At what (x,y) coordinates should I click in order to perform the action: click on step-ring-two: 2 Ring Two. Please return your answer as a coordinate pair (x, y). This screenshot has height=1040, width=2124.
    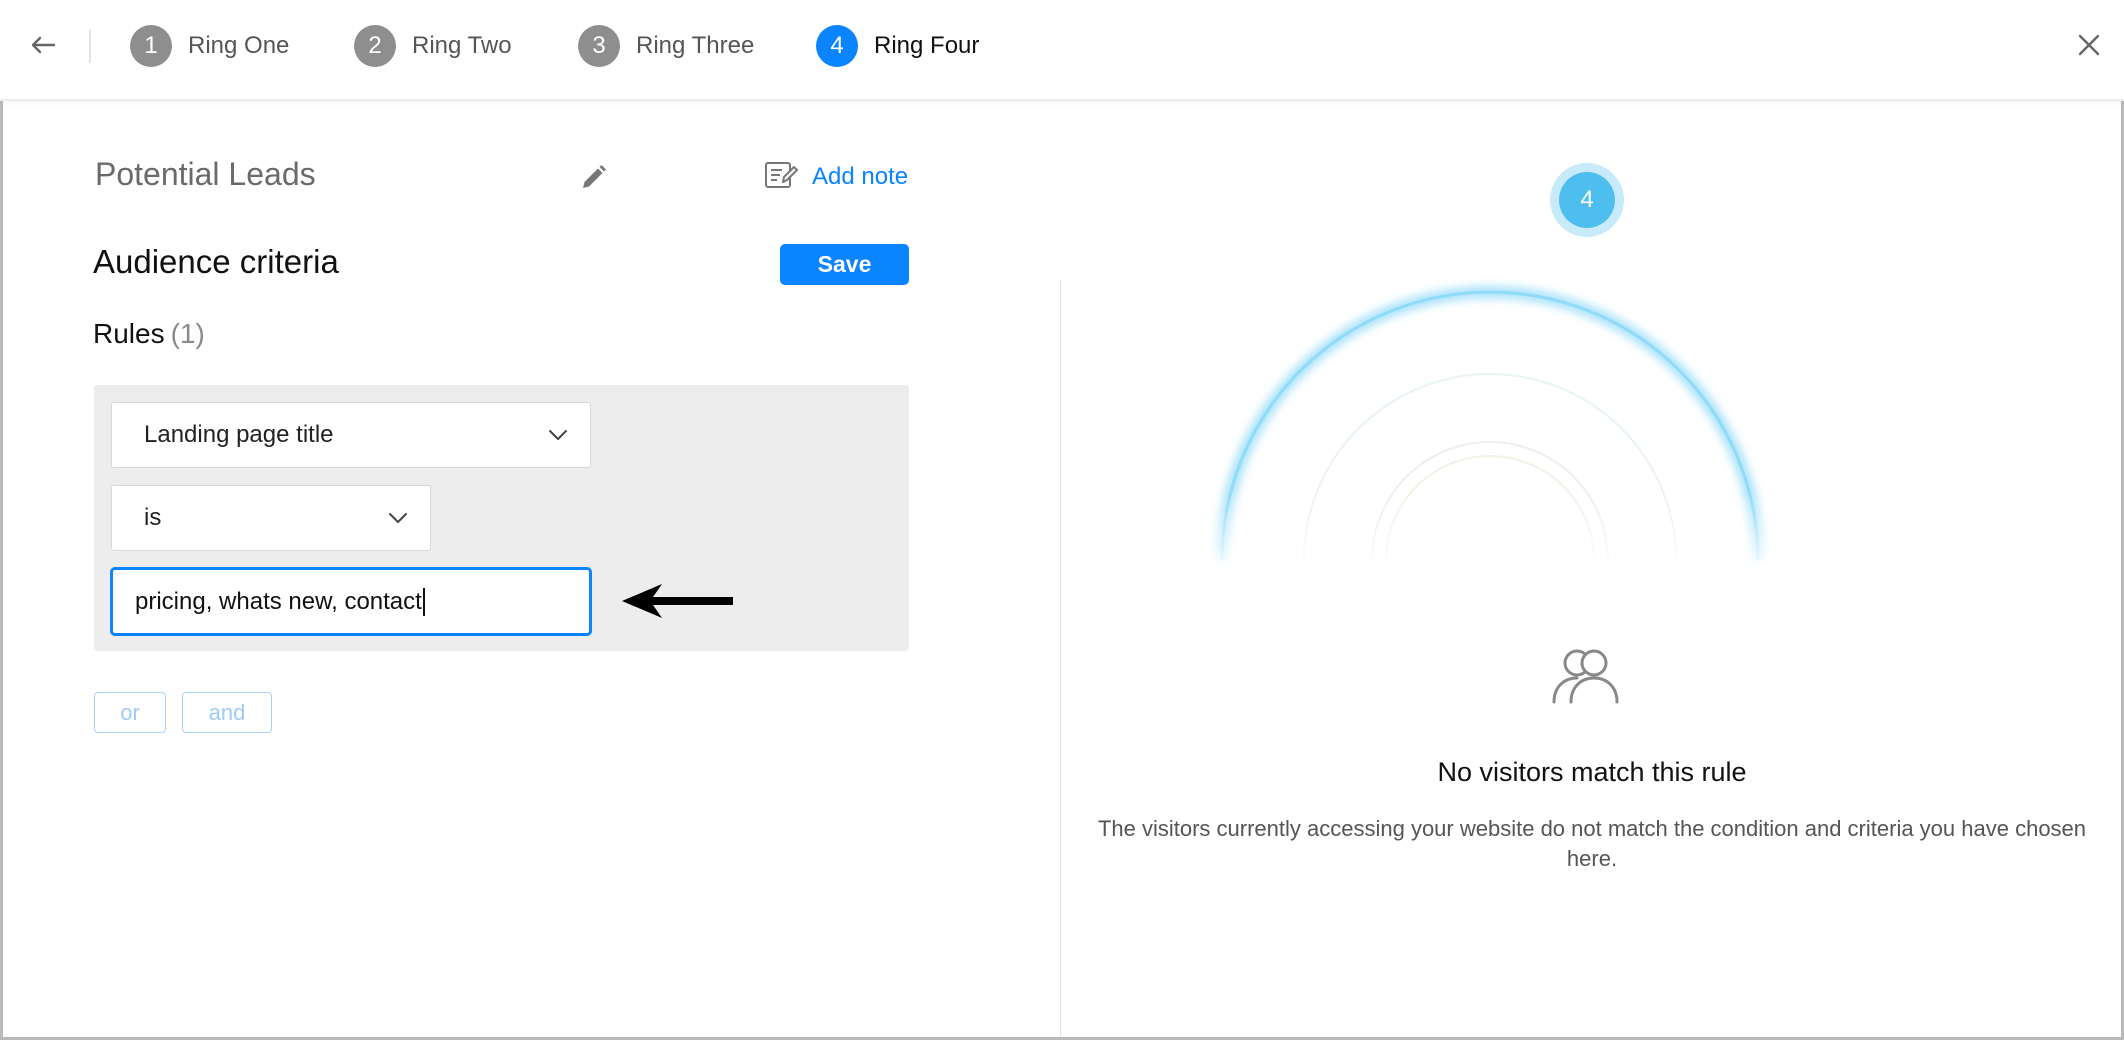
    Looking at the image, I should click on (433, 46).